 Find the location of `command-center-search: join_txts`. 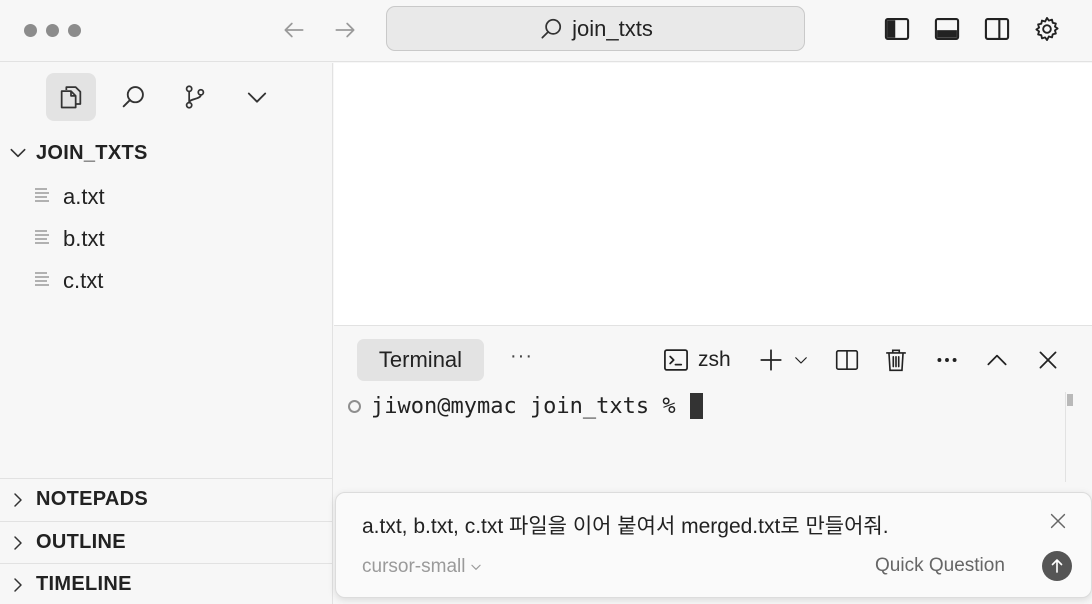

command-center-search: join_txts is located at coordinates (595, 28).